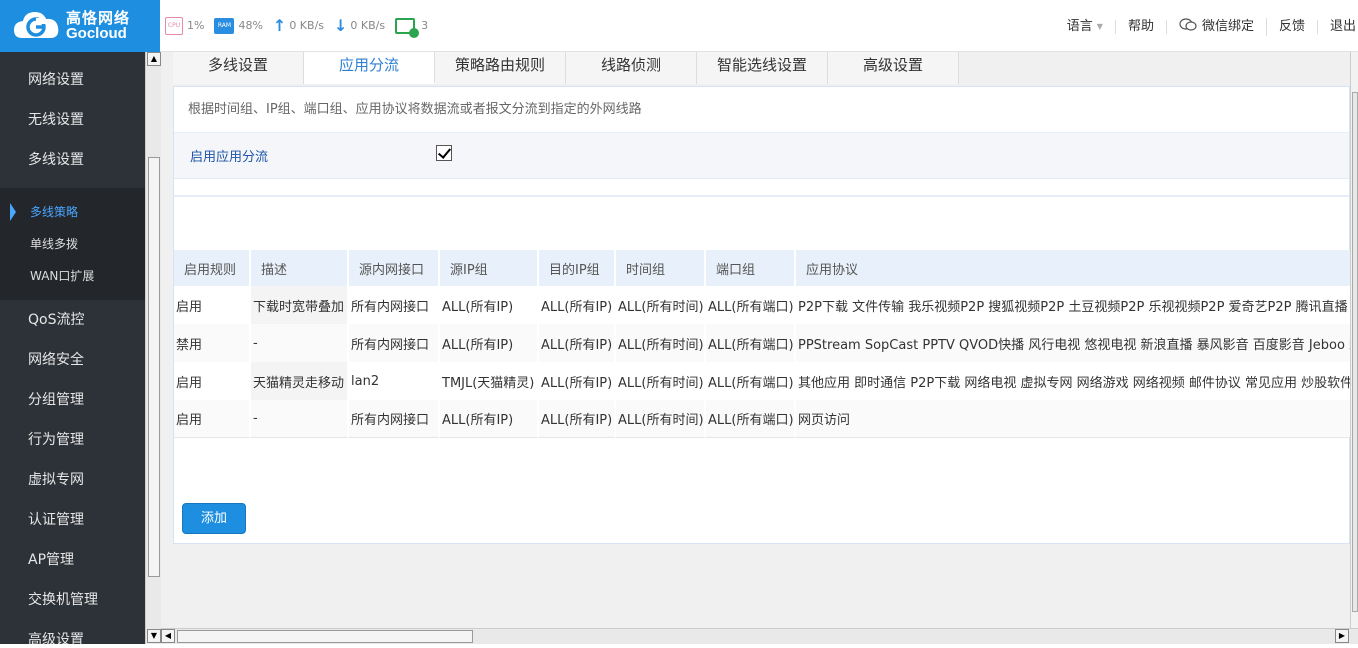 The width and height of the screenshot is (1358, 648). Describe the element at coordinates (37, 26) in the screenshot. I see `cloud-logo-icon` at that location.